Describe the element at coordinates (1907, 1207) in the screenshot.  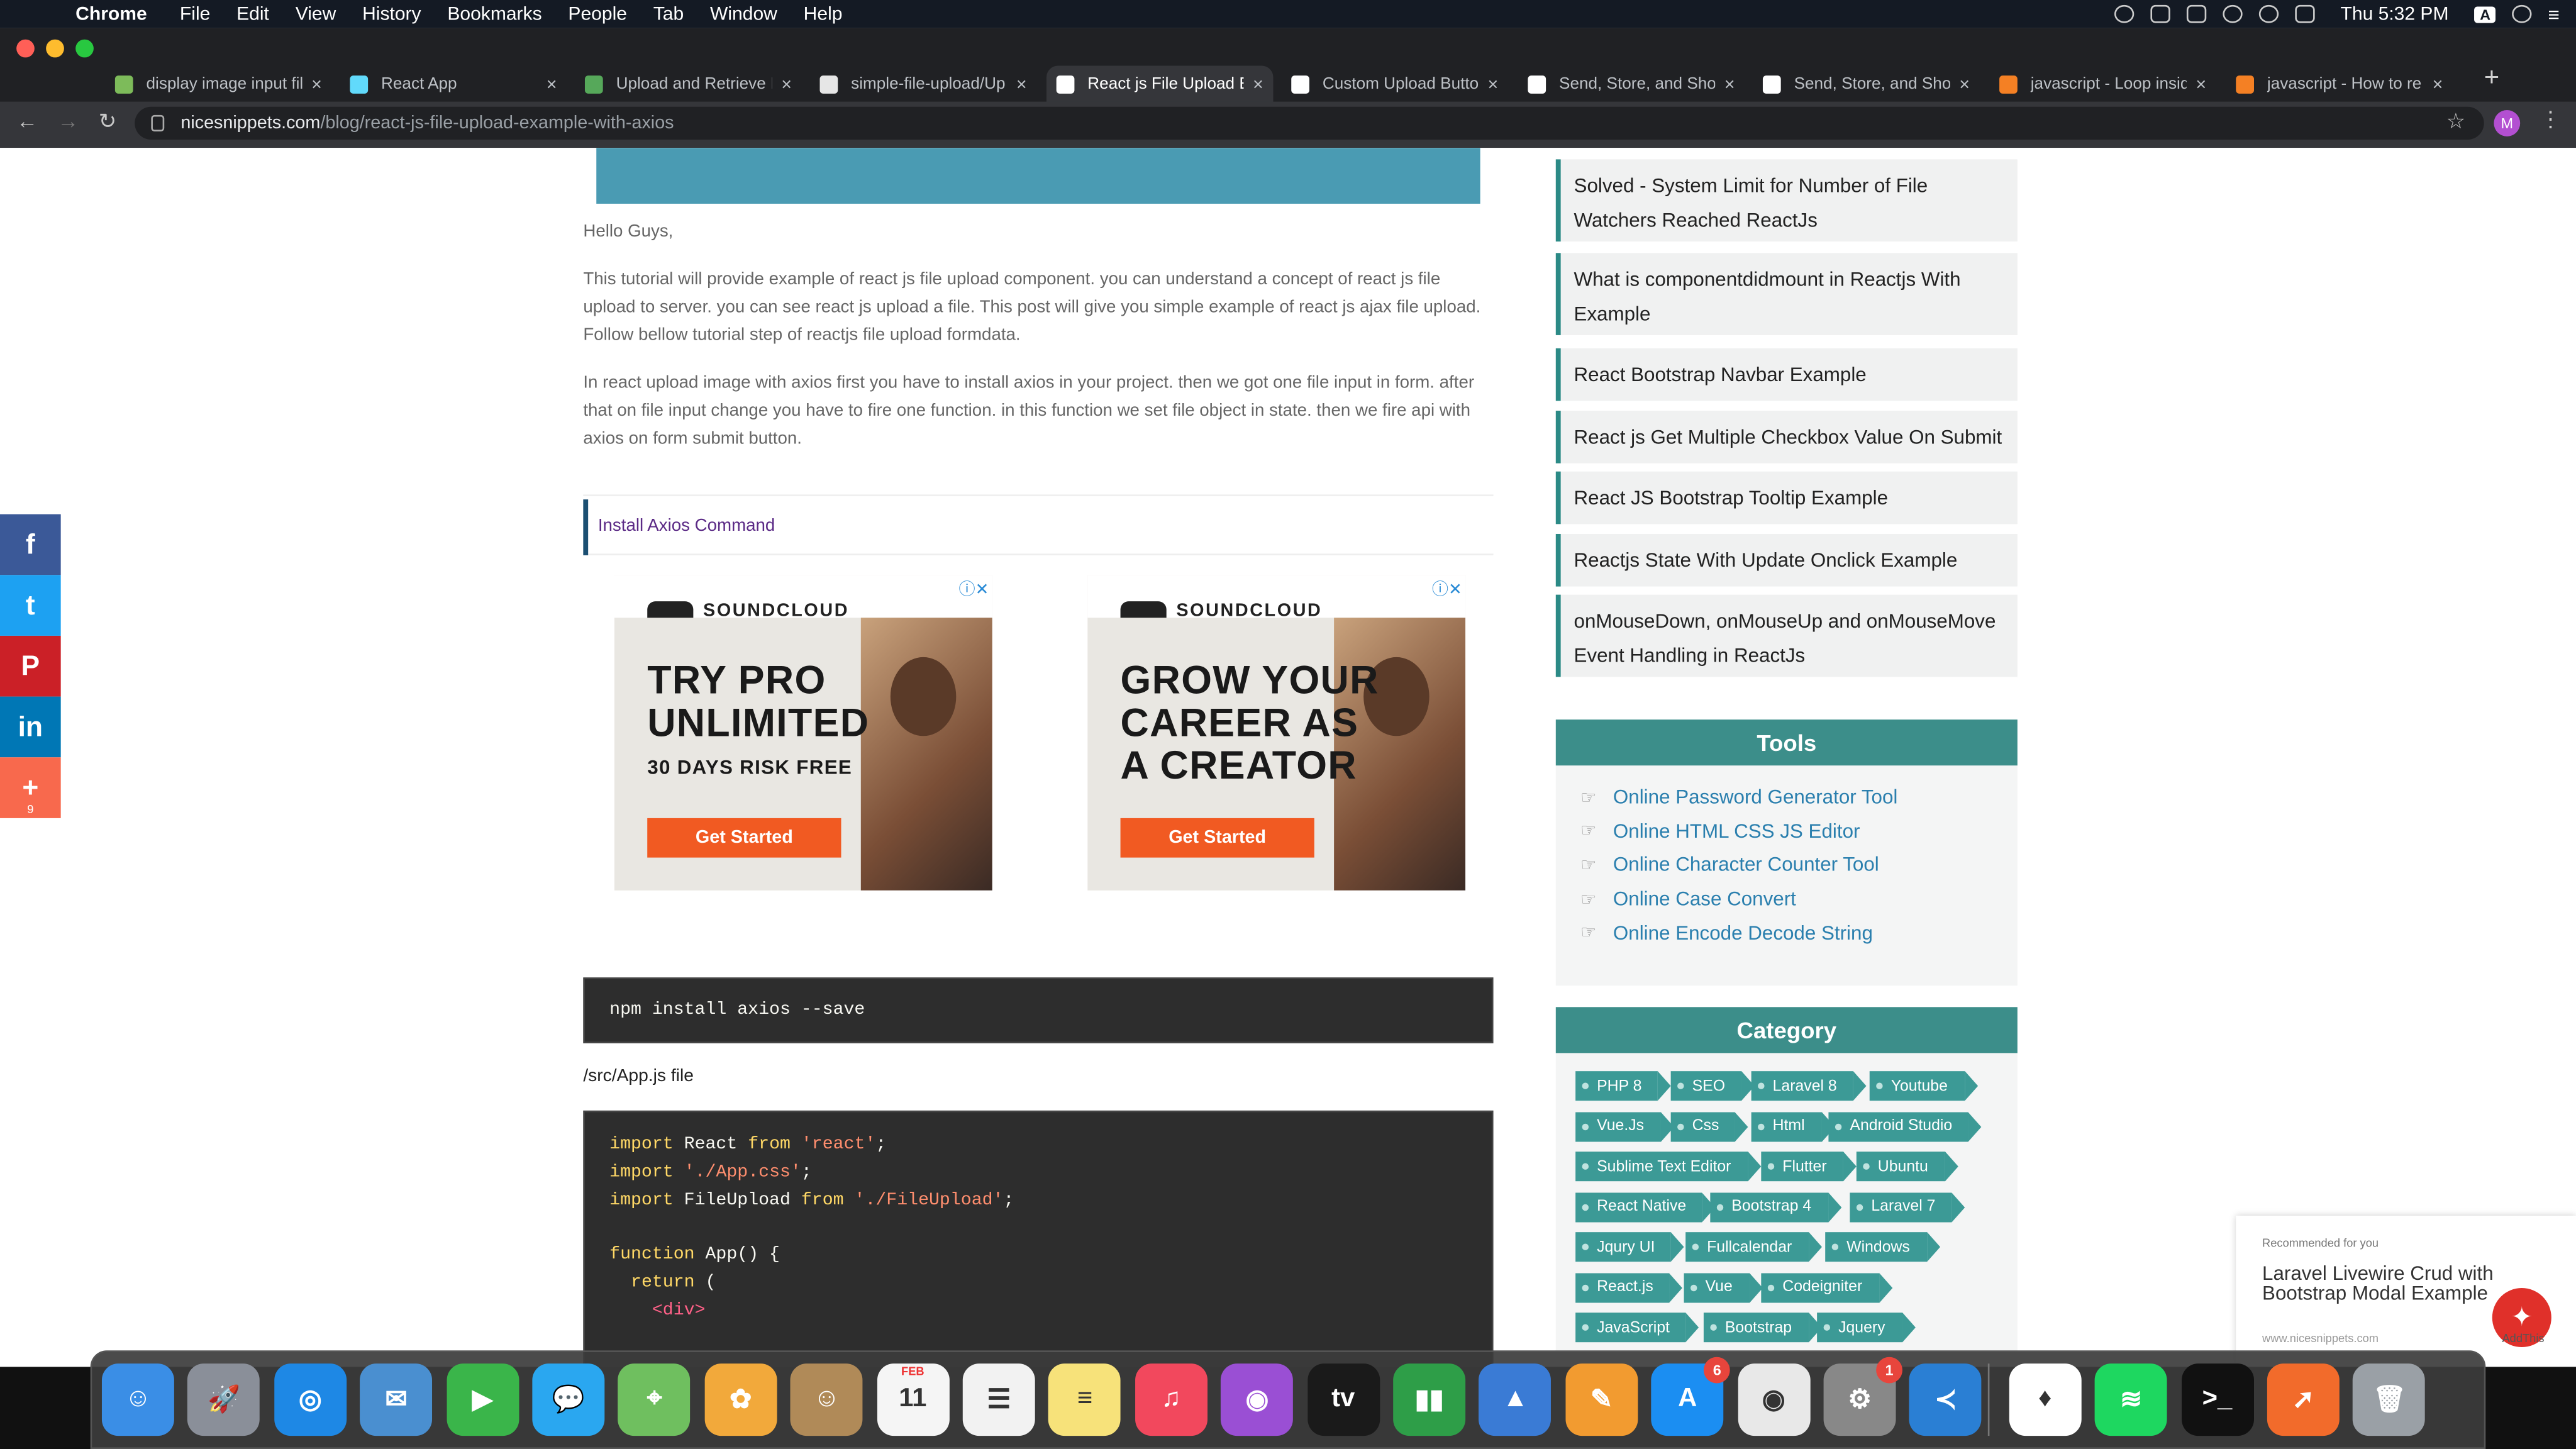
I see `category-tag: Laravel 7` at that location.